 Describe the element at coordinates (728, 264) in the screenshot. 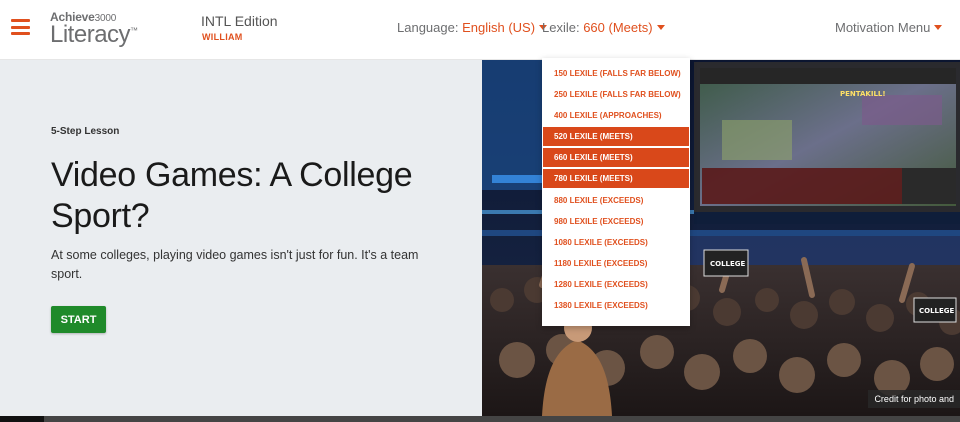

I see `sign-text-1: COLLEGE` at that location.